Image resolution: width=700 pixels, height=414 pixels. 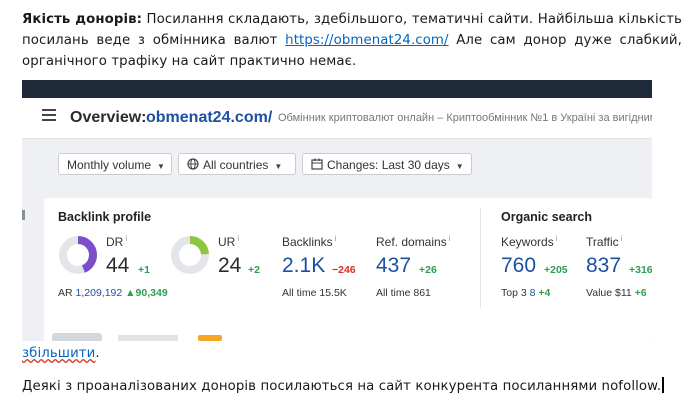 What do you see at coordinates (480, 258) in the screenshot?
I see `section-divider` at bounding box center [480, 258].